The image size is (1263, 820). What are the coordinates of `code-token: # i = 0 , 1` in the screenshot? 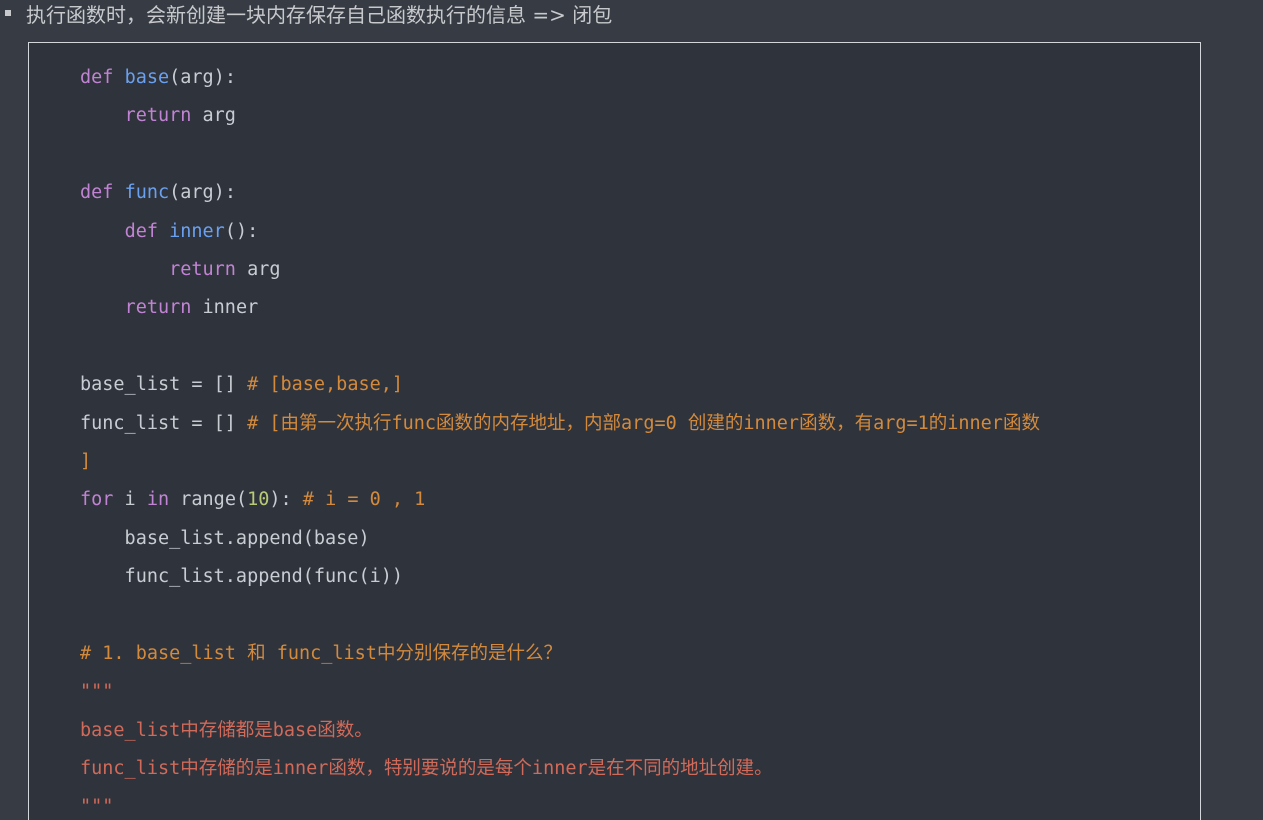 It's located at (364, 500).